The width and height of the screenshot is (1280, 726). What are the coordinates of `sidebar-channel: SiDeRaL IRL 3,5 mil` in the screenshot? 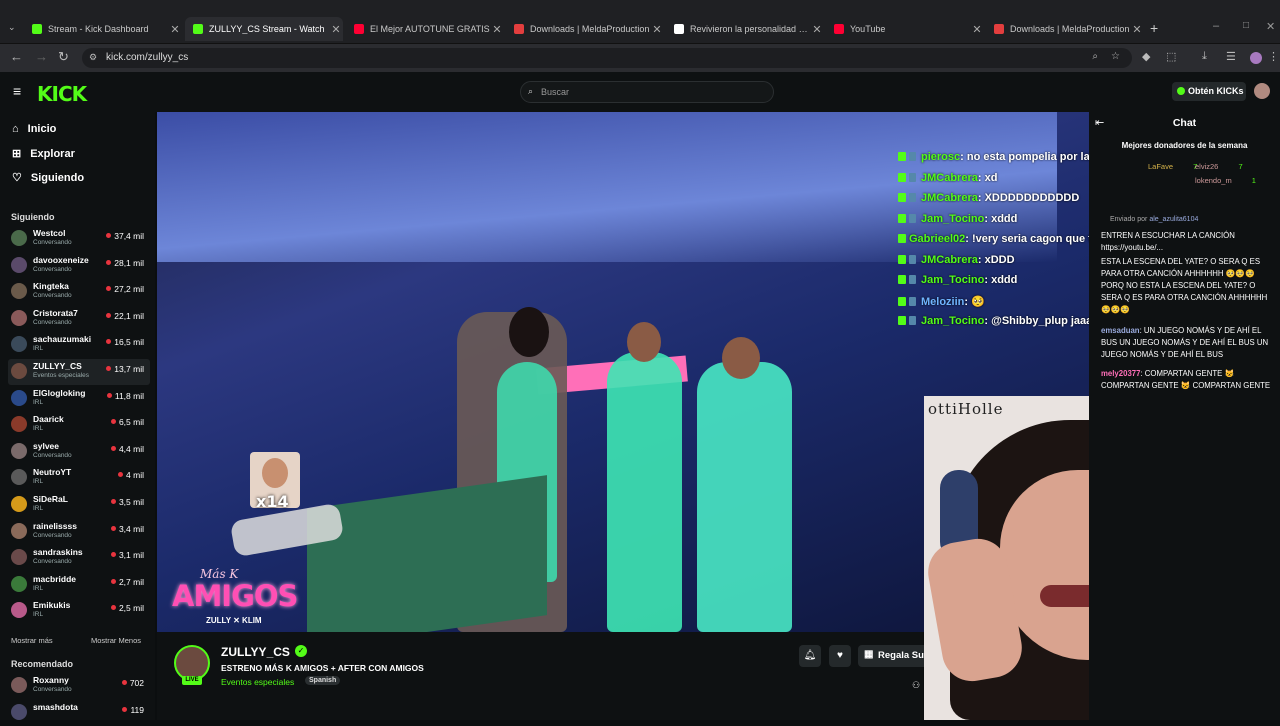 It's located at (79, 505).